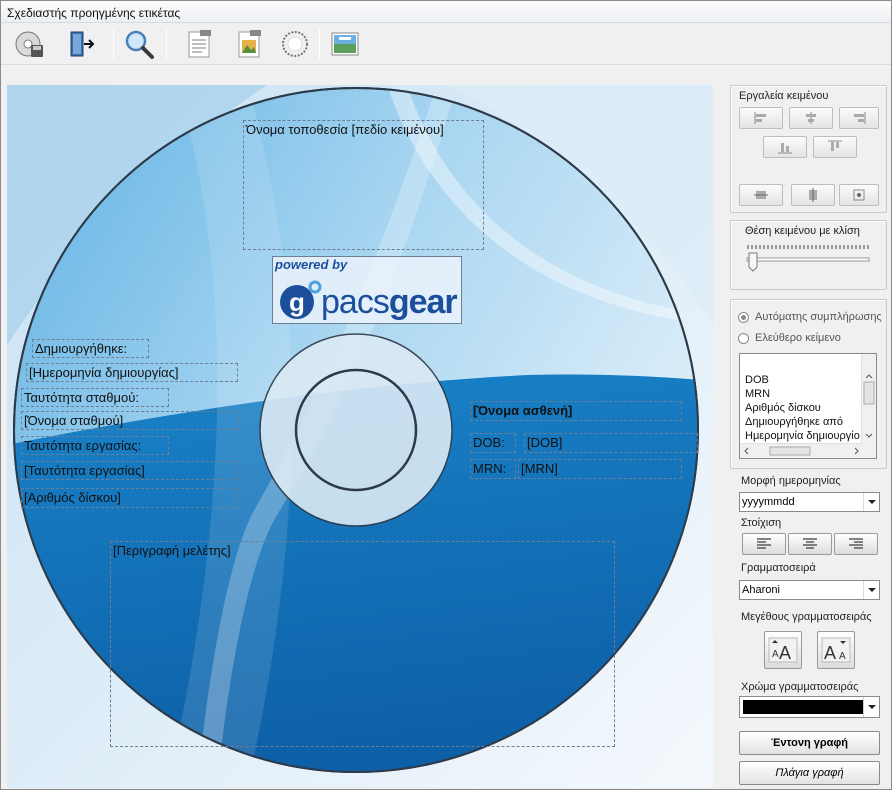  I want to click on align-bottom-button, so click(785, 147).